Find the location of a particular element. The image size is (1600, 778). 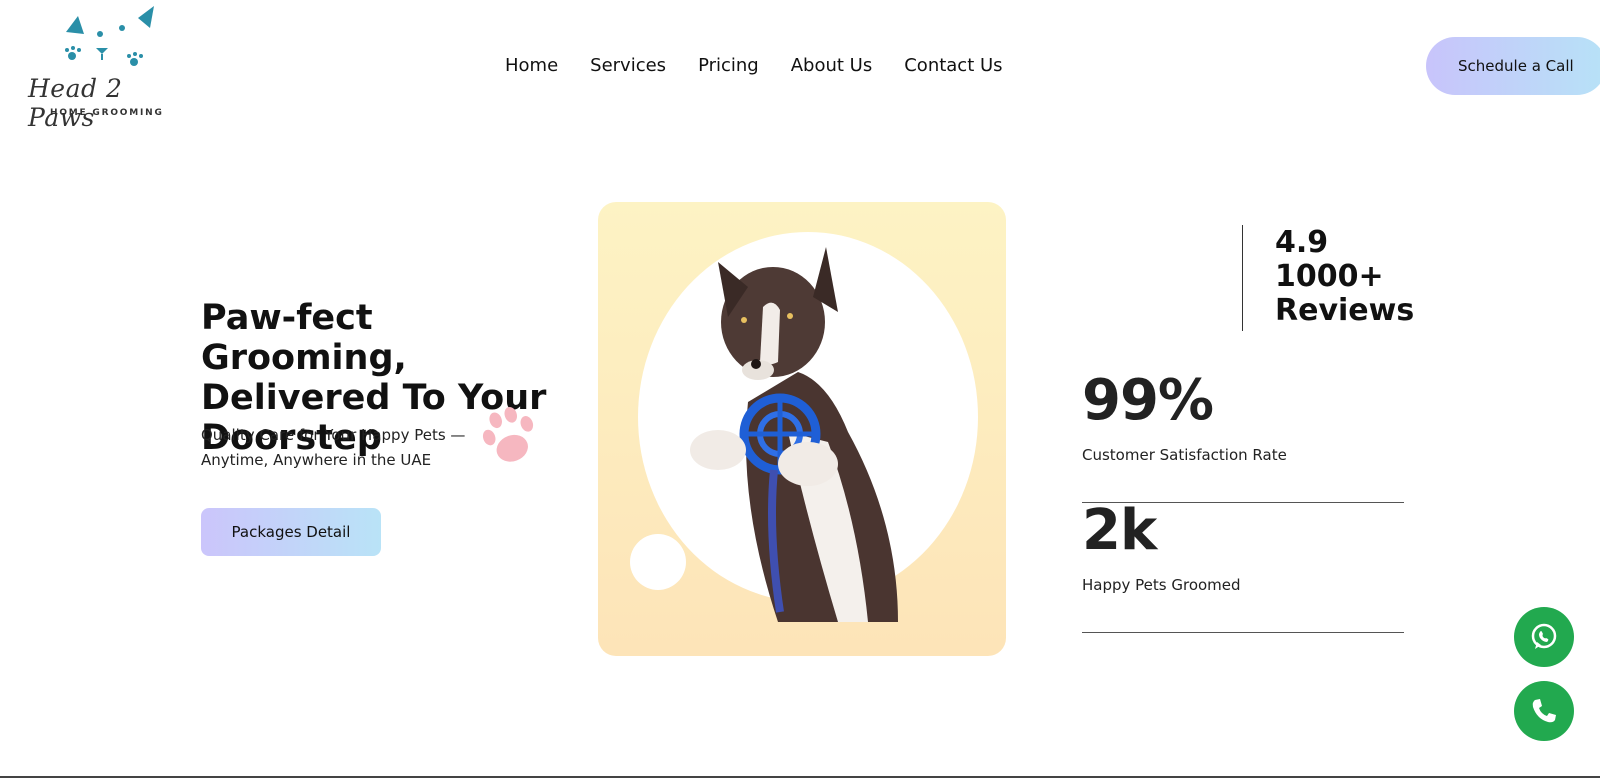

brand-tagline: HOME GROOMING is located at coordinates (107, 113).